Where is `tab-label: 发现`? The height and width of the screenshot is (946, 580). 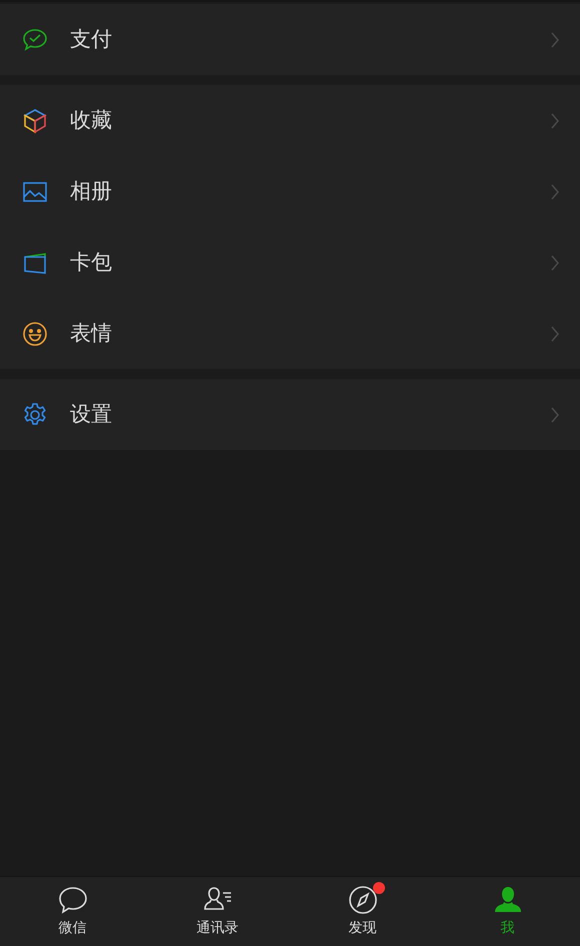 tab-label: 发现 is located at coordinates (362, 928).